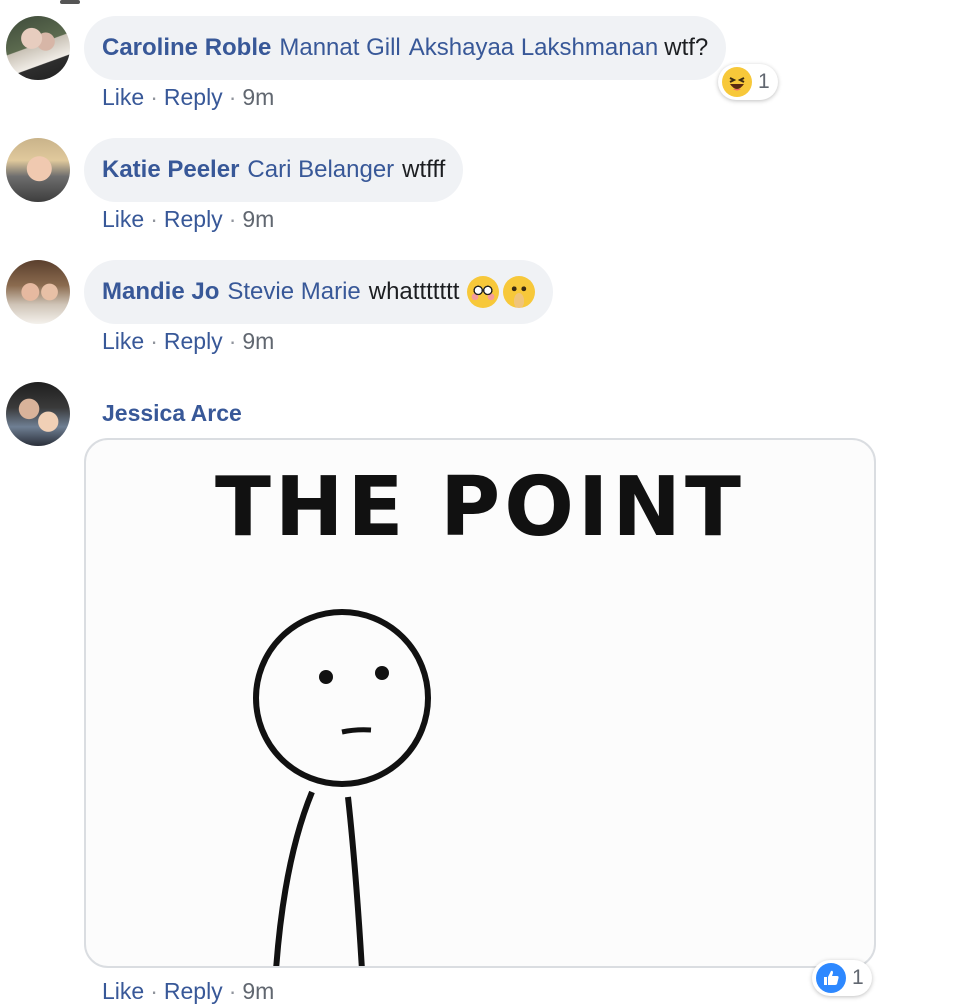 The width and height of the screenshot is (980, 1005). What do you see at coordinates (170, 170) in the screenshot?
I see `comment-author: Katie Peeler` at bounding box center [170, 170].